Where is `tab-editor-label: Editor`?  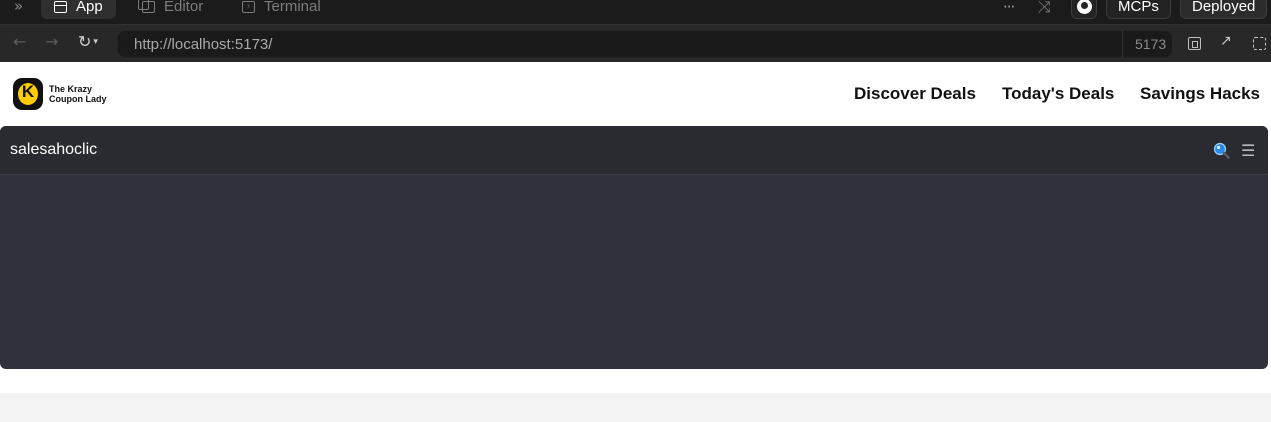 tab-editor-label: Editor is located at coordinates (184, 7).